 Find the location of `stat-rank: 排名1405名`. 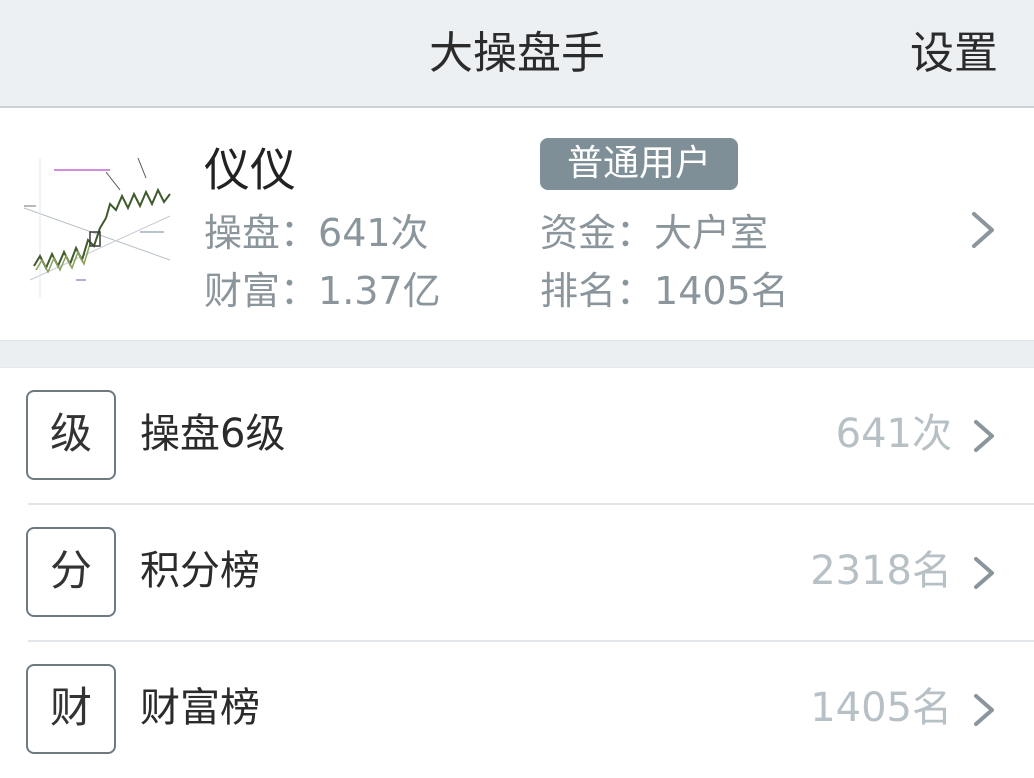

stat-rank: 排名1405名 is located at coordinates (664, 291).